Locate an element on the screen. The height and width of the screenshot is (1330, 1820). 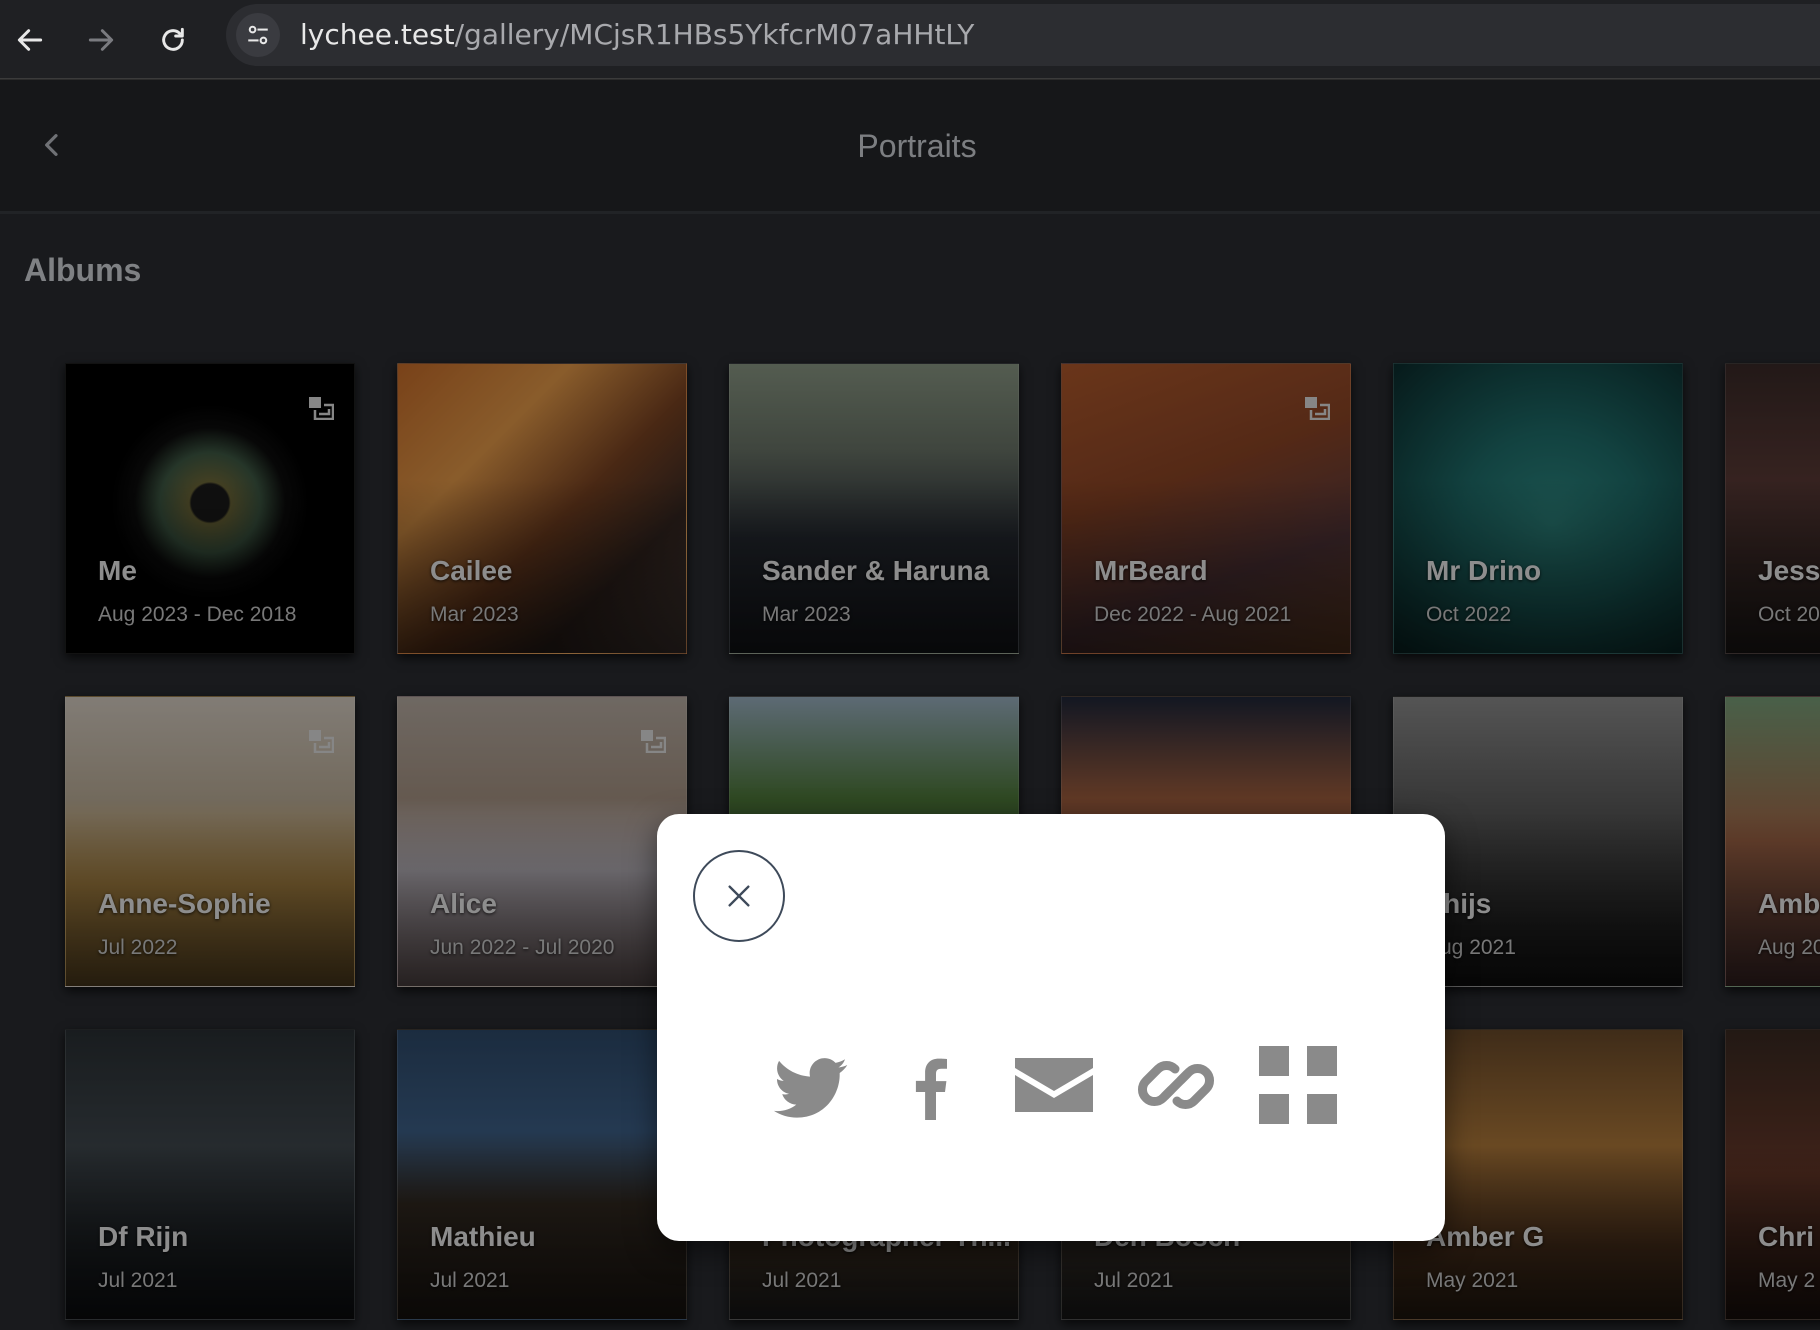
arrow-right-icon is located at coordinates (101, 40).